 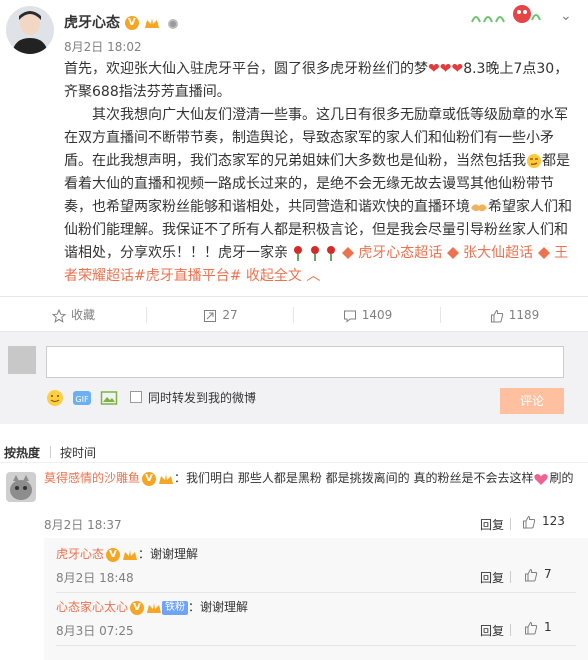 What do you see at coordinates (172, 24) in the screenshot?
I see `medal-icon` at bounding box center [172, 24].